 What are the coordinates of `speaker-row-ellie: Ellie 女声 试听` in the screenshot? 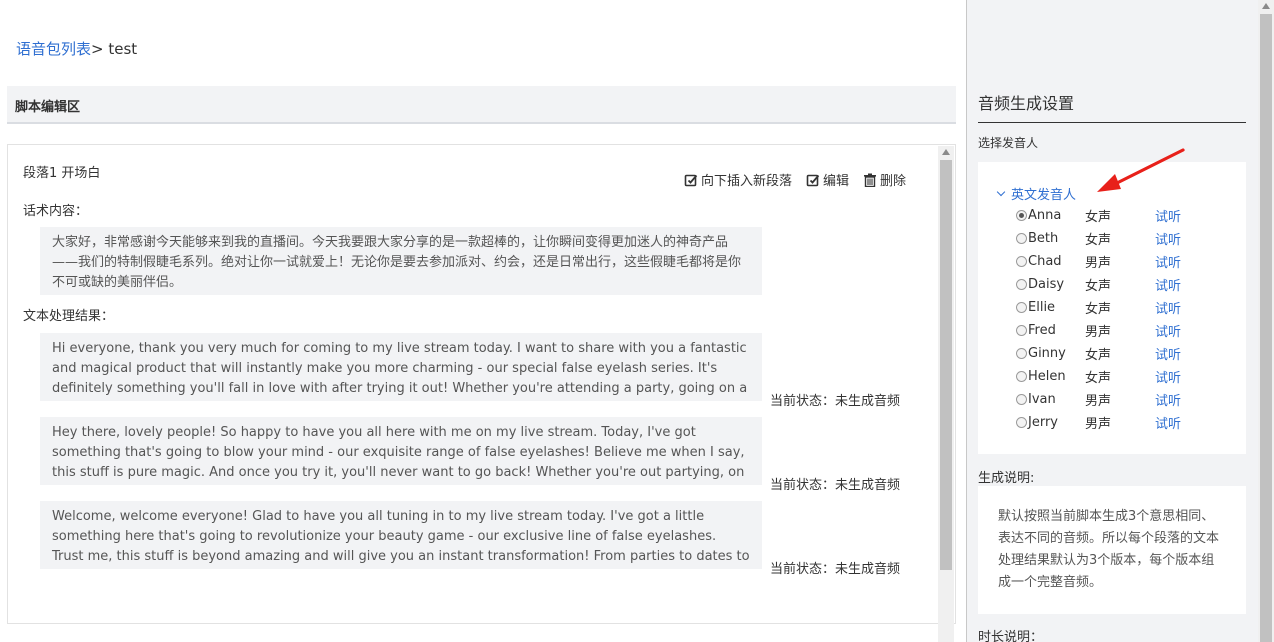 It's located at (1126, 307).